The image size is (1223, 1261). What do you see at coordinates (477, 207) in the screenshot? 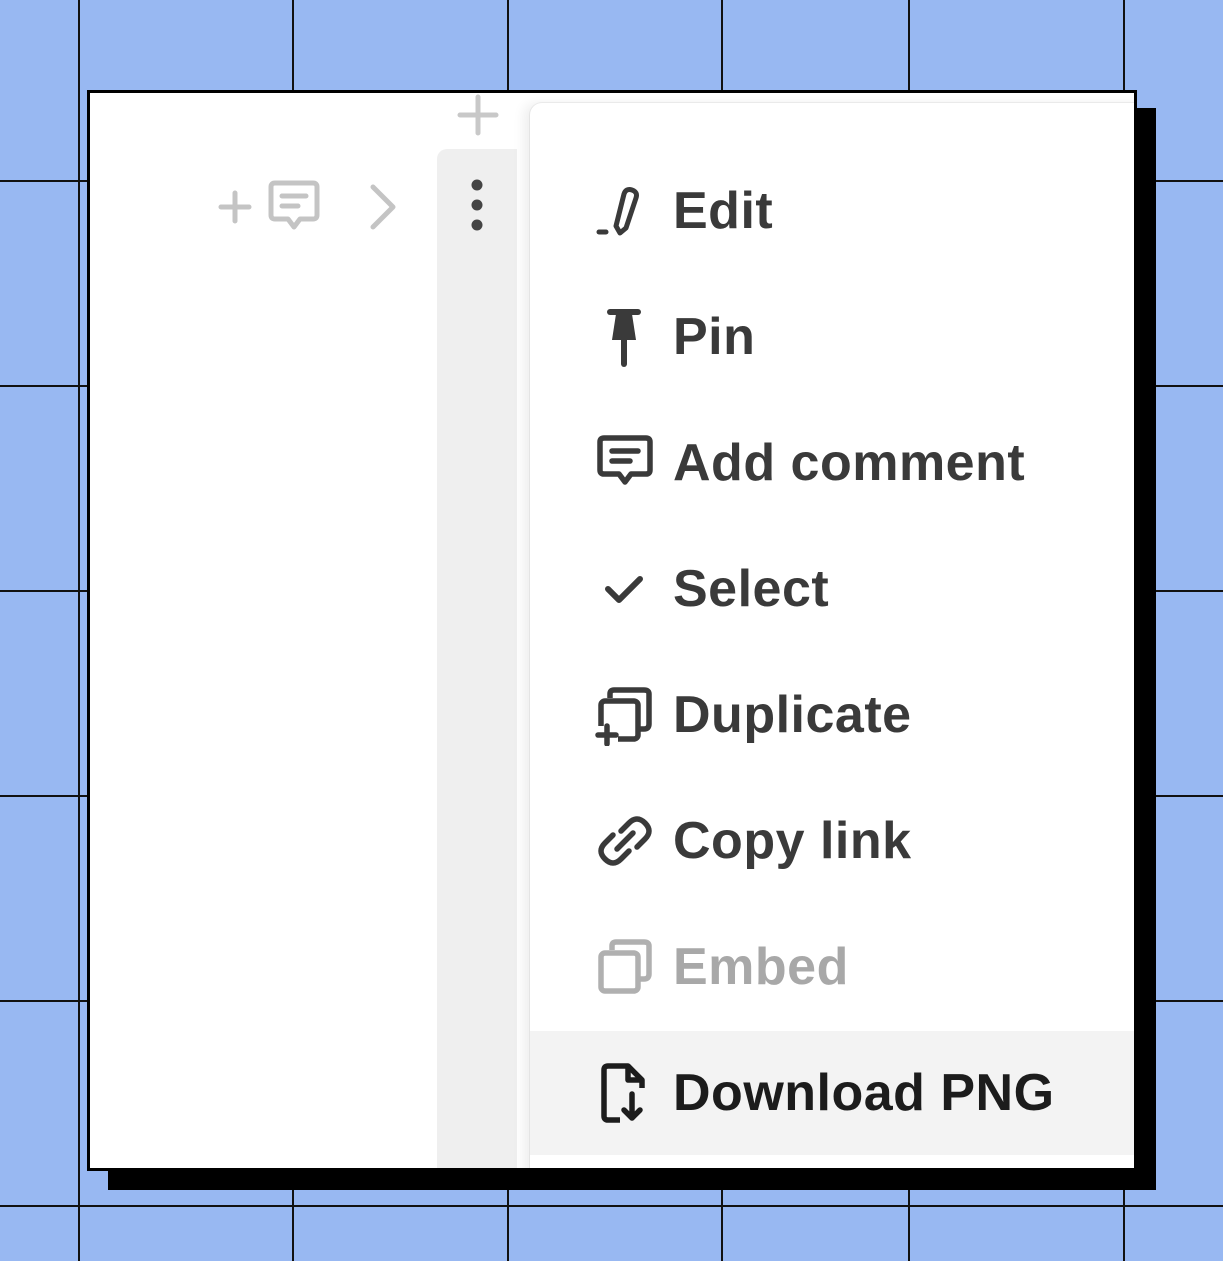
I see `more-vertical-icon` at bounding box center [477, 207].